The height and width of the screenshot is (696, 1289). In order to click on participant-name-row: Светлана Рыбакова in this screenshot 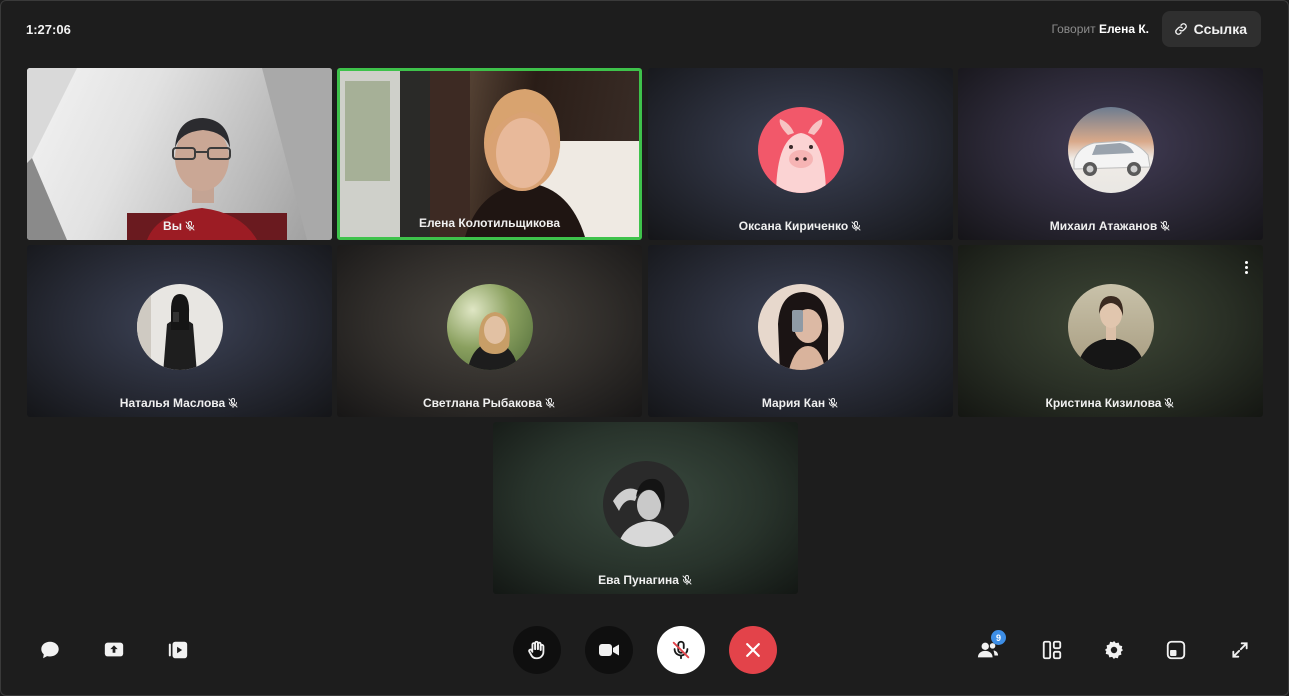, I will do `click(489, 403)`.